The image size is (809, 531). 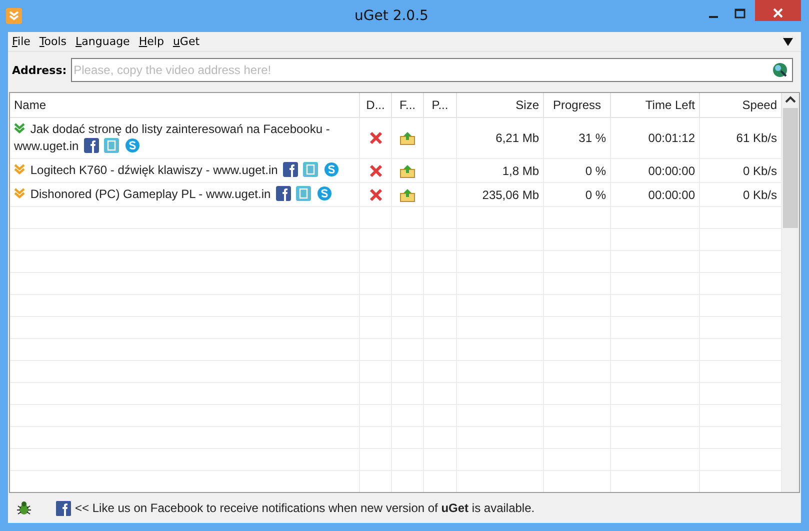 I want to click on column-header: Size, so click(x=500, y=105).